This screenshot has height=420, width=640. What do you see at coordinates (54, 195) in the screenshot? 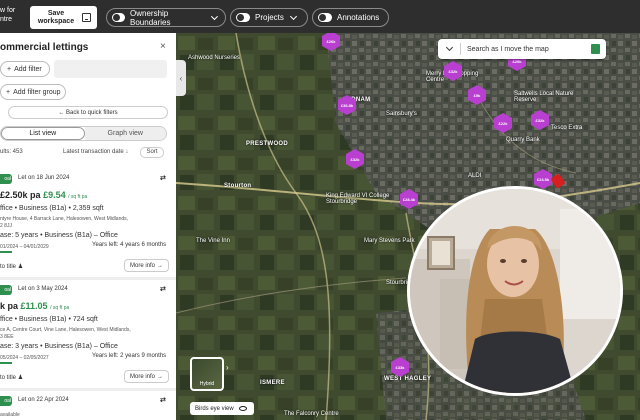
I see `rent-per-sqft: £9.54` at bounding box center [54, 195].